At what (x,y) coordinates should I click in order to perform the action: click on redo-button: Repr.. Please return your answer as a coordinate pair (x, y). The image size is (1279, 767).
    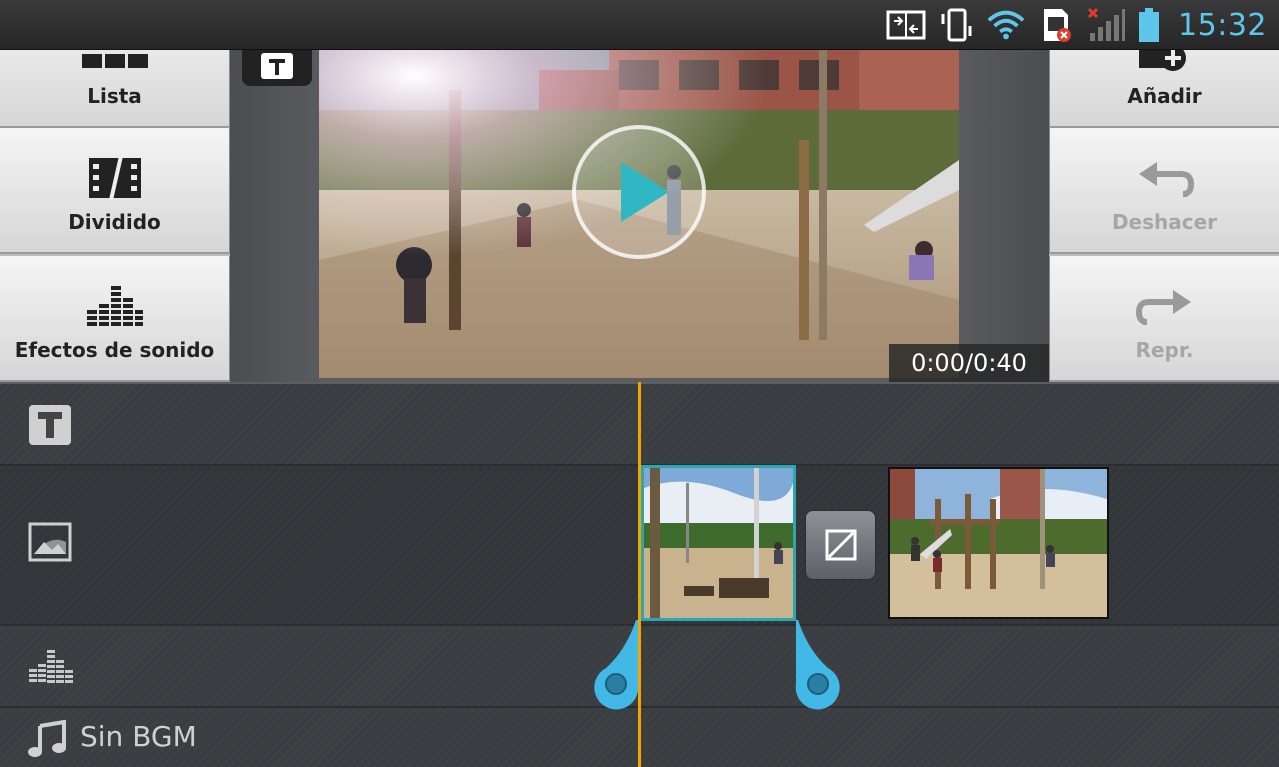
    Looking at the image, I should click on (1164, 319).